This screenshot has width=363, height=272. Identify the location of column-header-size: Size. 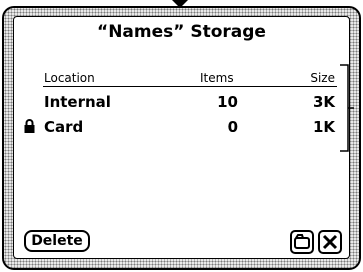
(322, 78).